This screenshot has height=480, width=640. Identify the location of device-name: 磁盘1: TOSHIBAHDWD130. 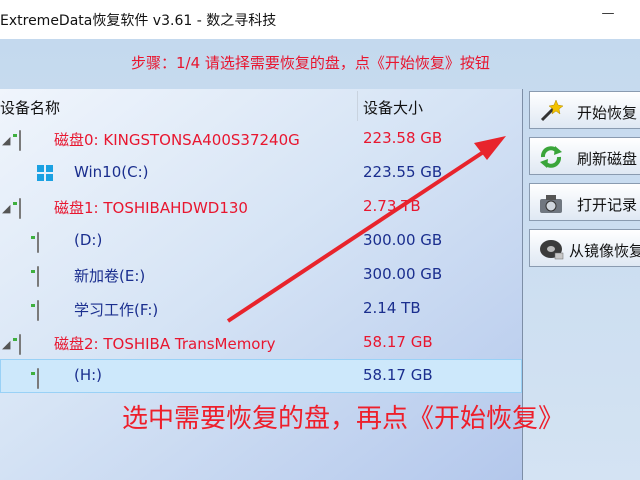
(151, 208).